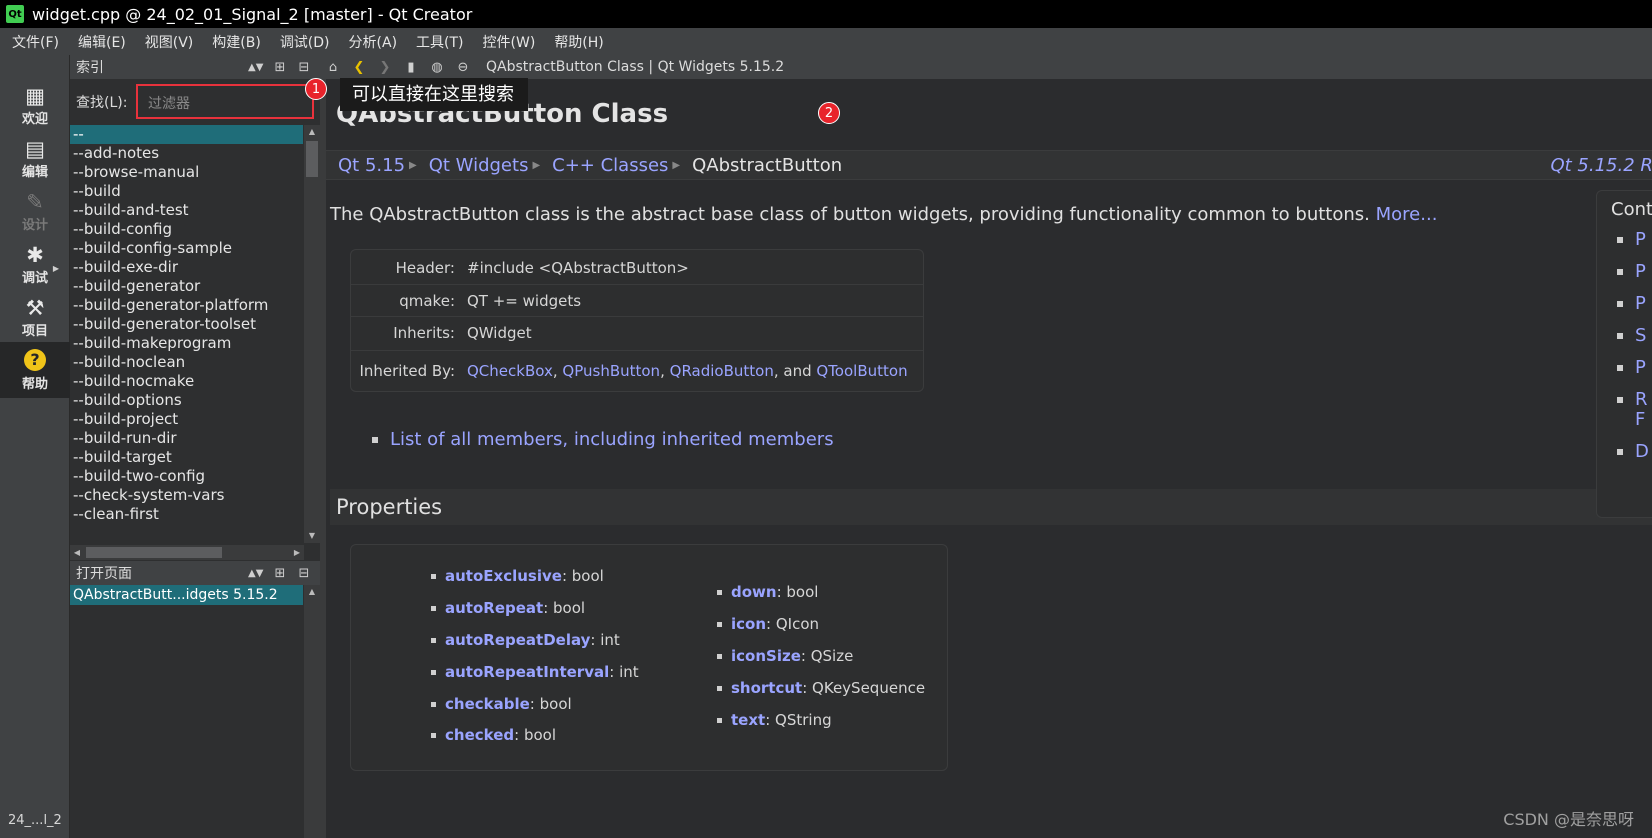 This screenshot has height=838, width=1652. I want to click on list-item: --clean-first, so click(186, 514).